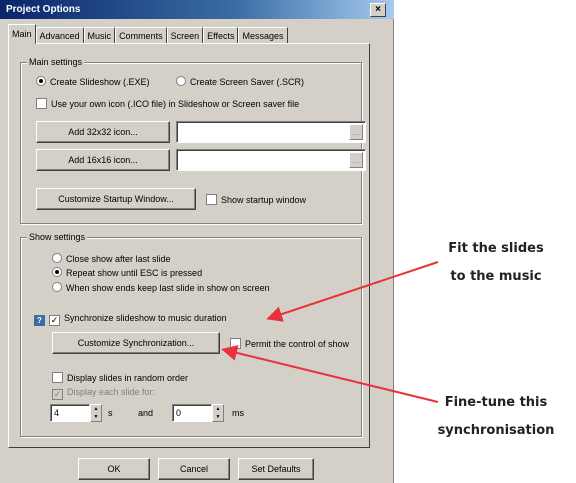  What do you see at coordinates (57, 237) in the screenshot?
I see `show-settings-title: Show settings` at bounding box center [57, 237].